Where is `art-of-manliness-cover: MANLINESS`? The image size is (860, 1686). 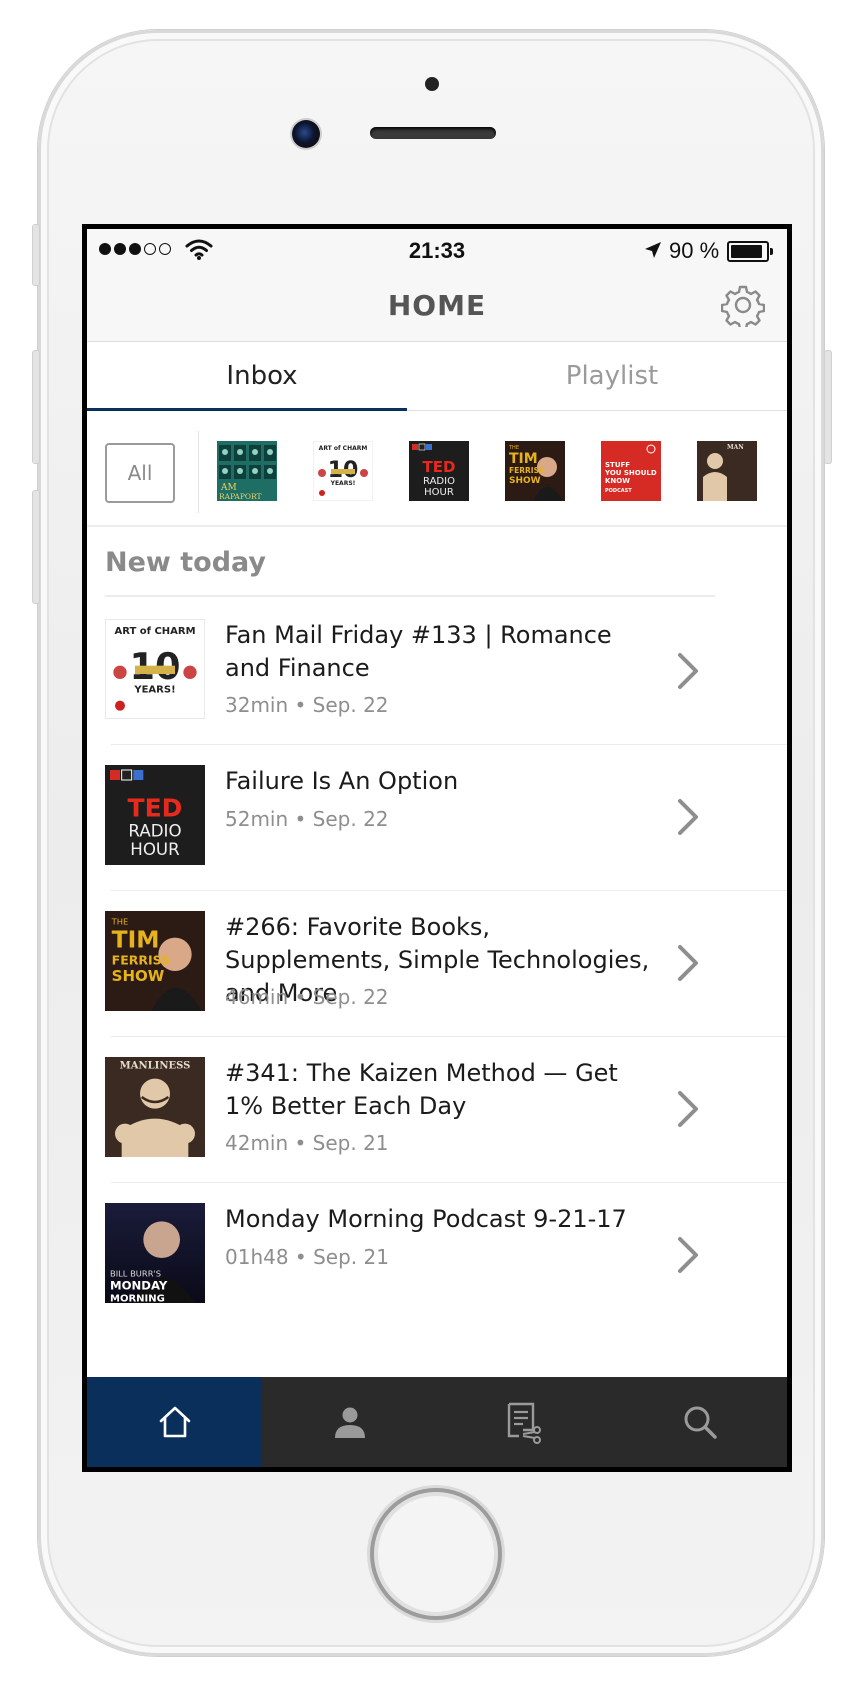
art-of-manliness-cover: MANLINESS is located at coordinates (155, 1107).